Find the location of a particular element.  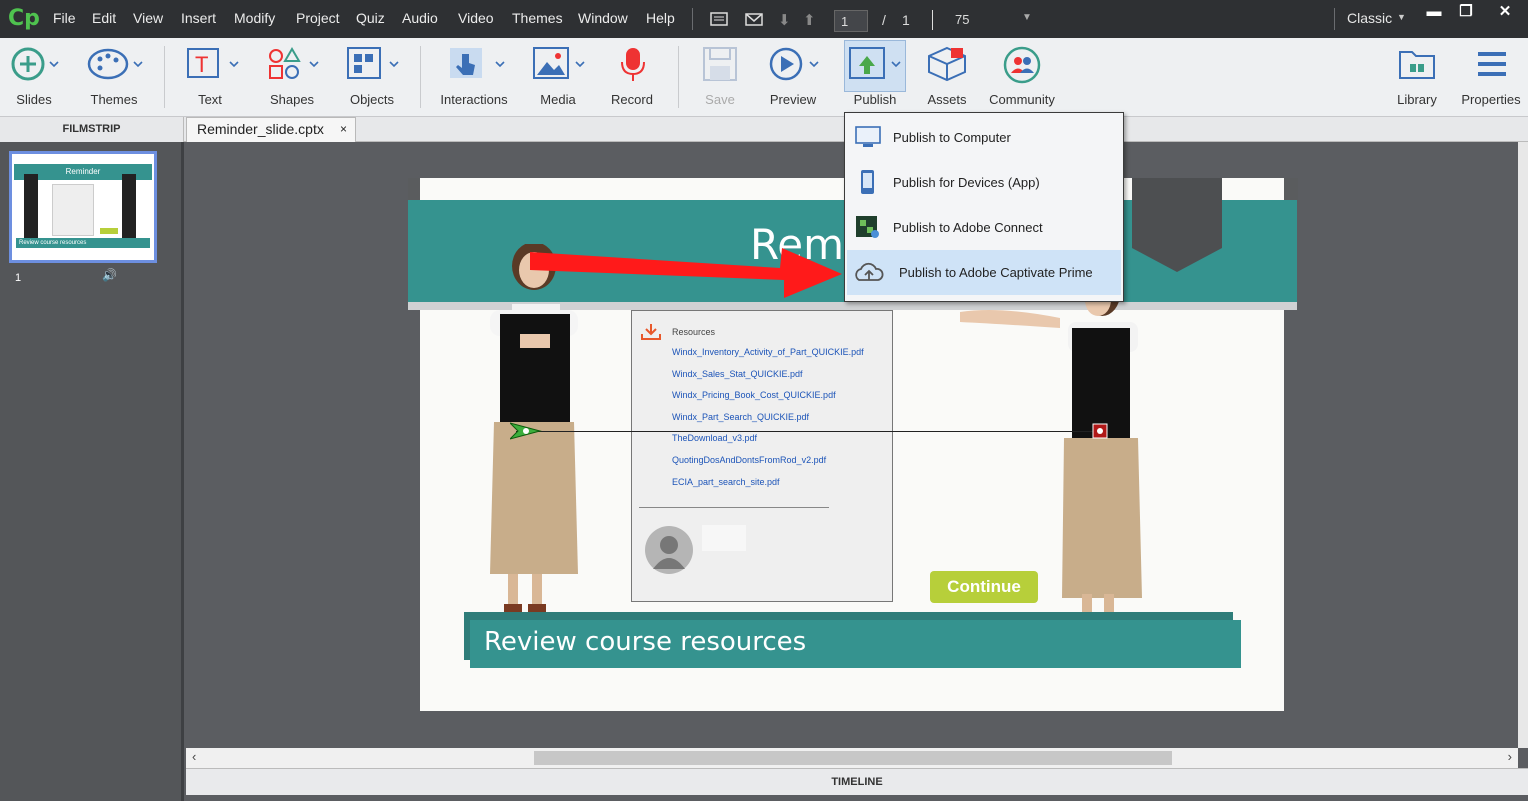

workspace-separator is located at coordinates (1334, 19).